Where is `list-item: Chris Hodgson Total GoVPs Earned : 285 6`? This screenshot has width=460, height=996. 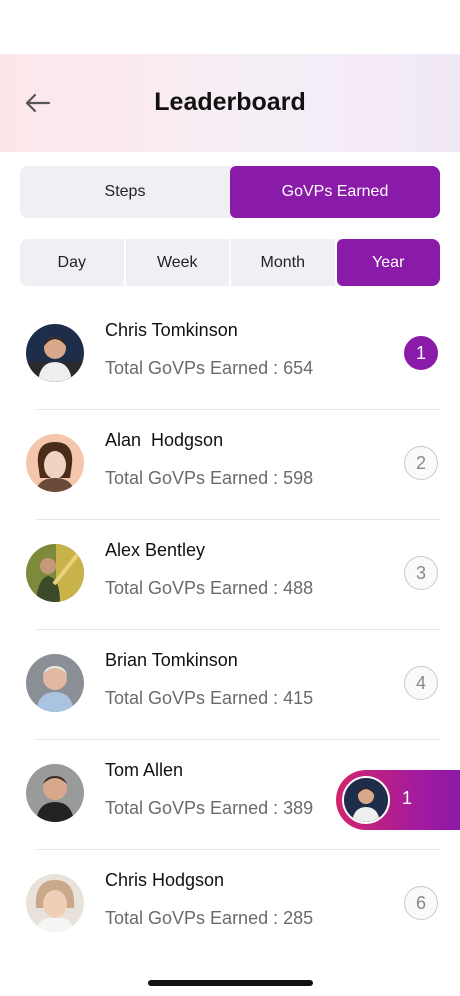 list-item: Chris Hodgson Total GoVPs Earned : 285 6 is located at coordinates (230, 905).